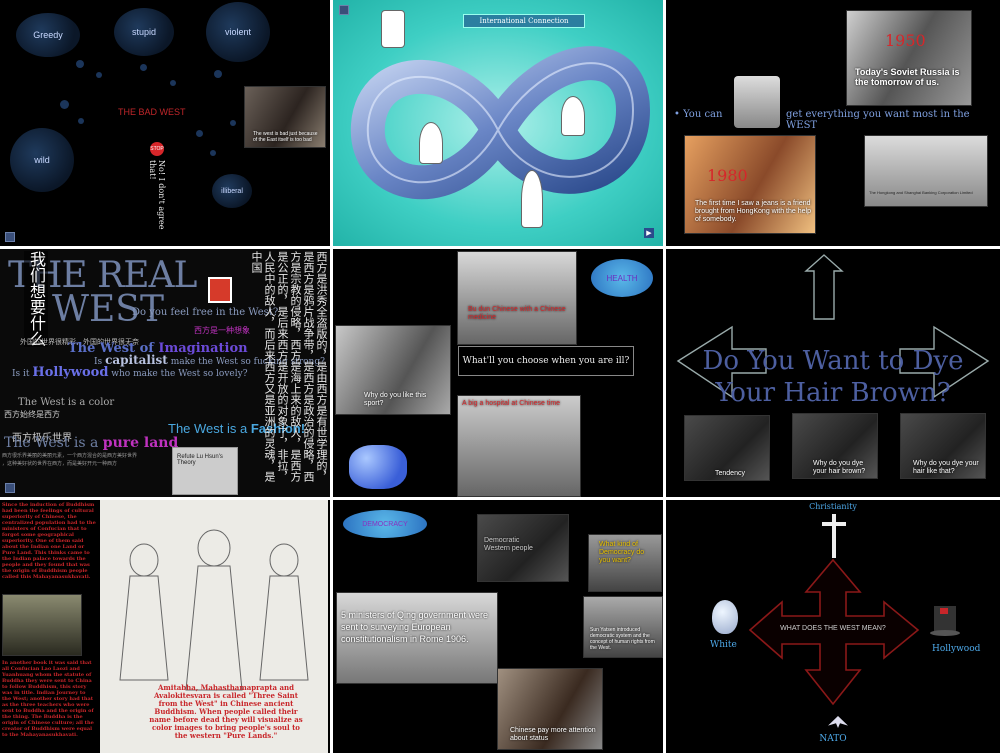 This screenshot has height=753, width=1000. What do you see at coordinates (48, 35) in the screenshot?
I see `cloud-greedy: Greedy` at bounding box center [48, 35].